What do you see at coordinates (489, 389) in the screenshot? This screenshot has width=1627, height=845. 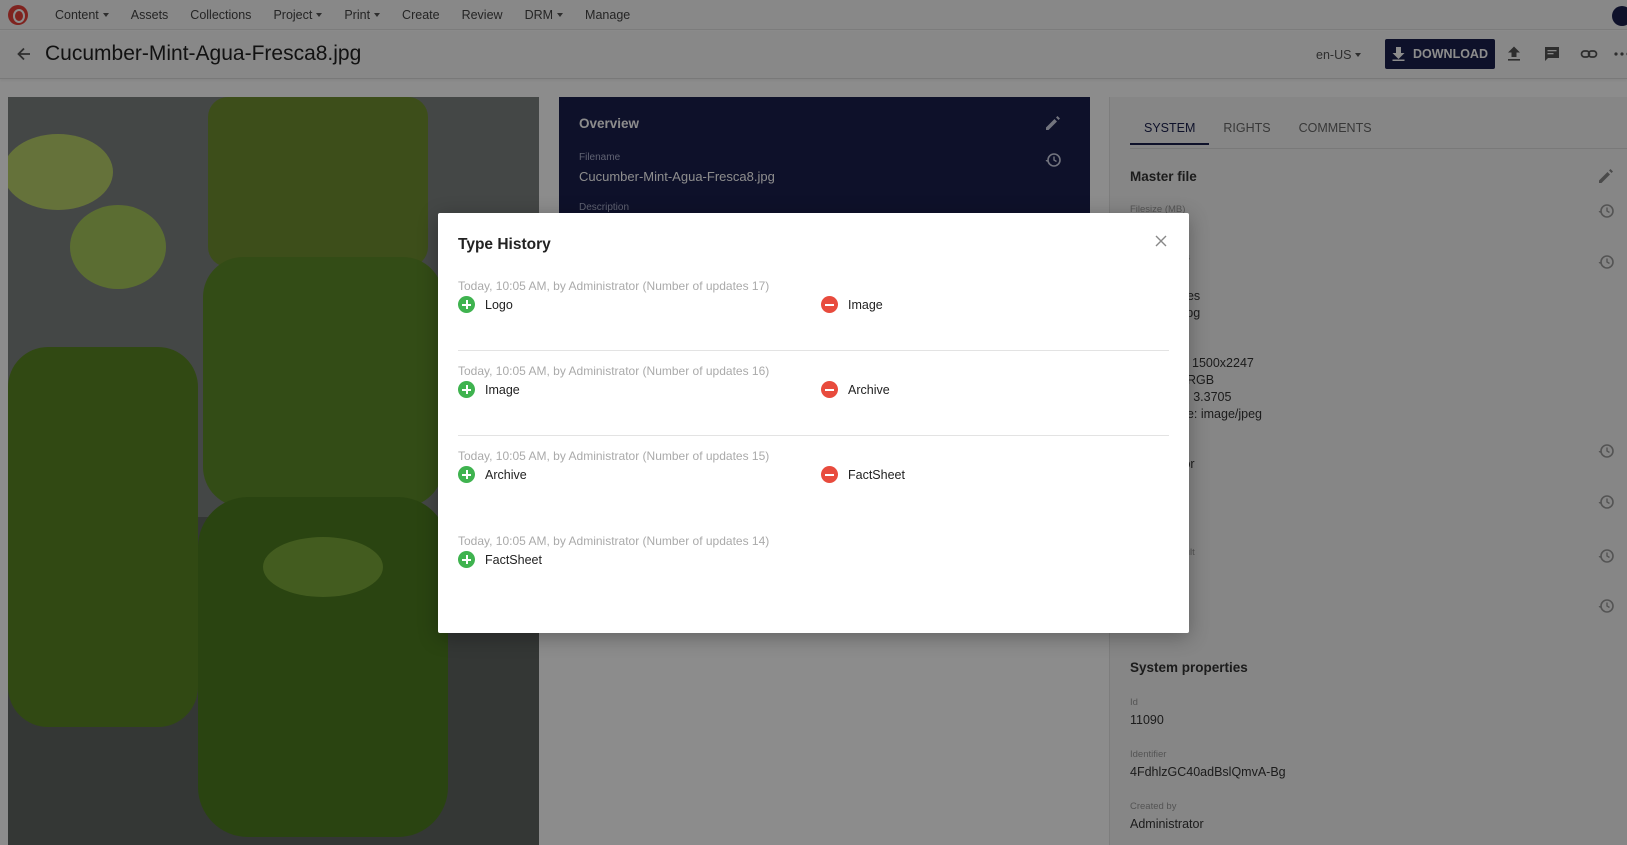 I see `added-type: Image` at bounding box center [489, 389].